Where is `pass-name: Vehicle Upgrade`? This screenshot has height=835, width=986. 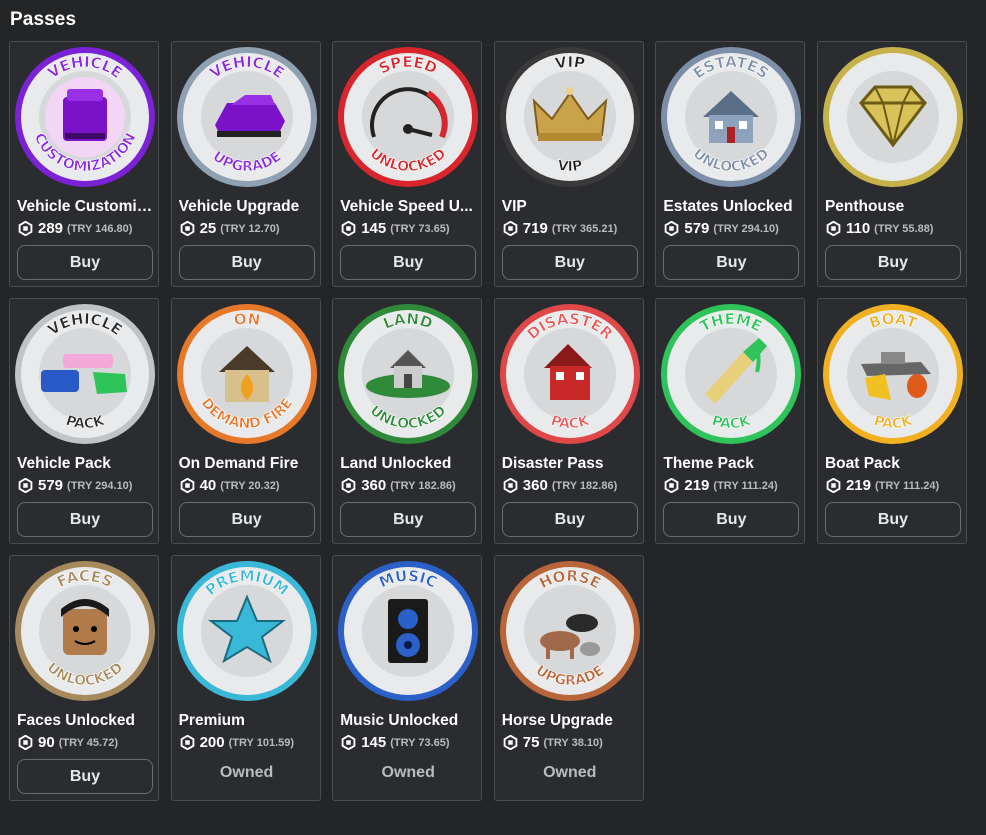
pass-name: Vehicle Upgrade is located at coordinates (248, 207).